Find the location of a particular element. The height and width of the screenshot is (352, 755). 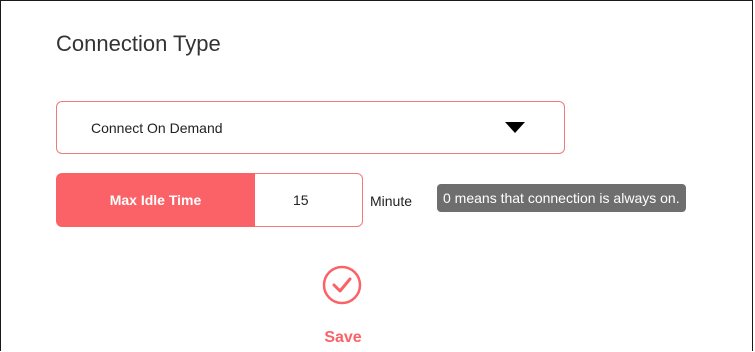

checkmark-circle-icon is located at coordinates (342, 285).